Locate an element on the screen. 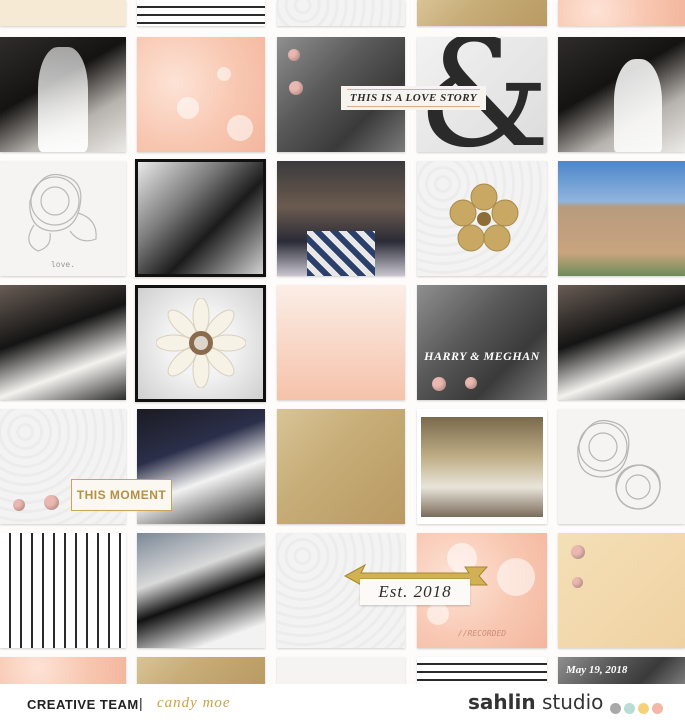 The width and height of the screenshot is (685, 723). tile-gold-bottom is located at coordinates (201, 670).